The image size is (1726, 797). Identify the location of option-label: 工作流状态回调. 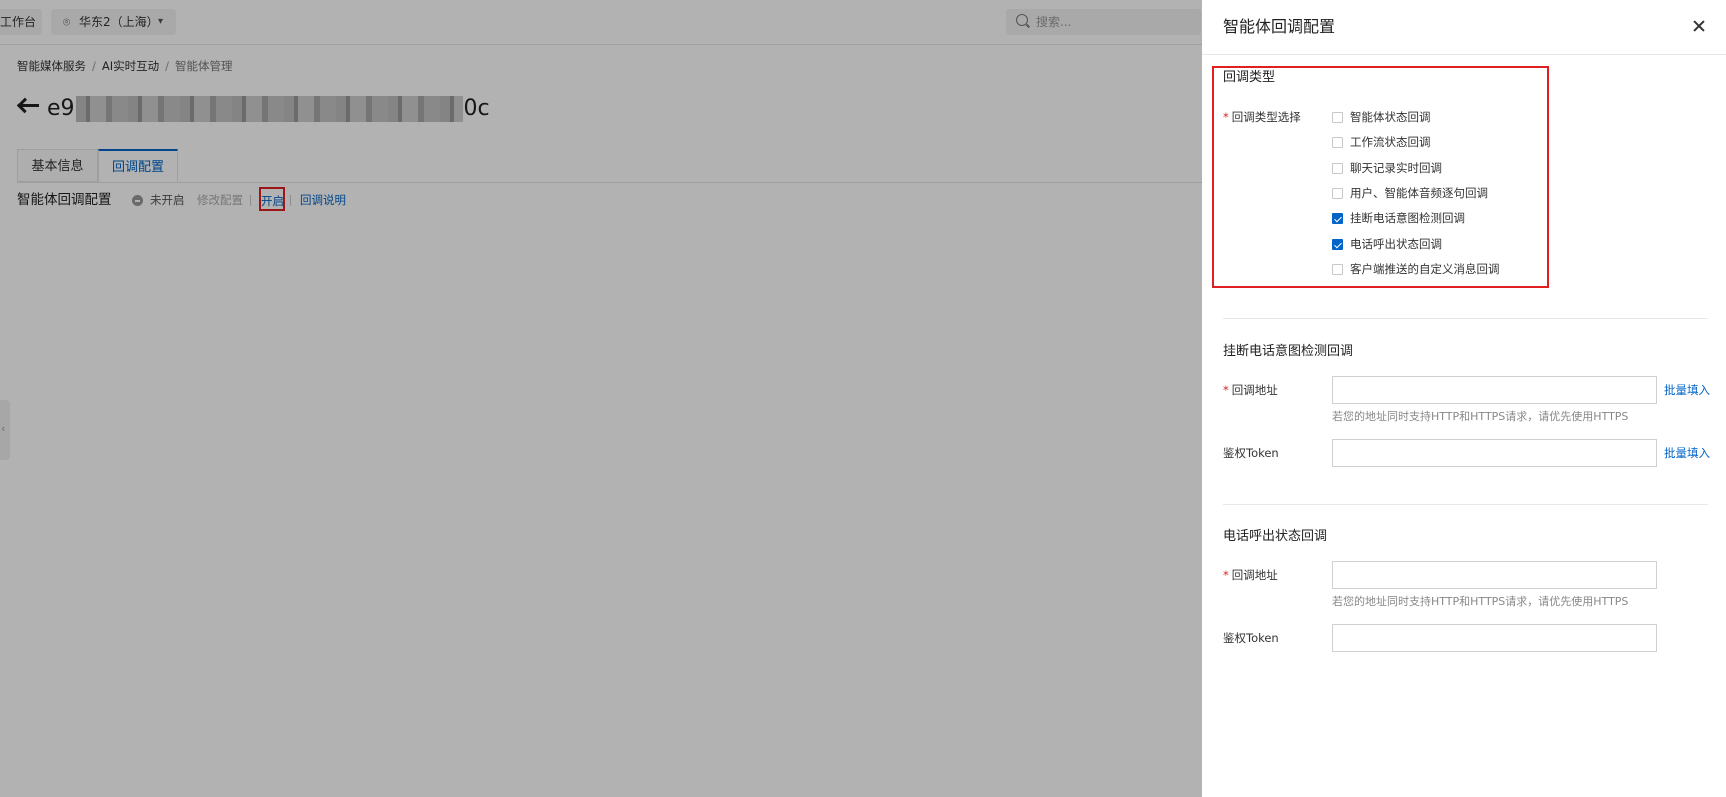
(1390, 142).